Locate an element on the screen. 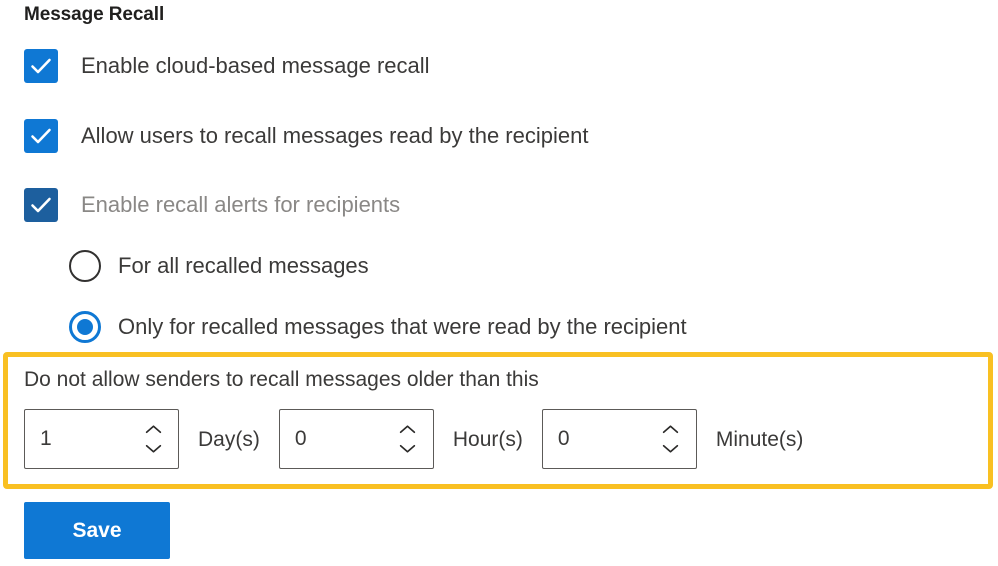 The height and width of the screenshot is (566, 998). hours-stepper is located at coordinates (356, 439).